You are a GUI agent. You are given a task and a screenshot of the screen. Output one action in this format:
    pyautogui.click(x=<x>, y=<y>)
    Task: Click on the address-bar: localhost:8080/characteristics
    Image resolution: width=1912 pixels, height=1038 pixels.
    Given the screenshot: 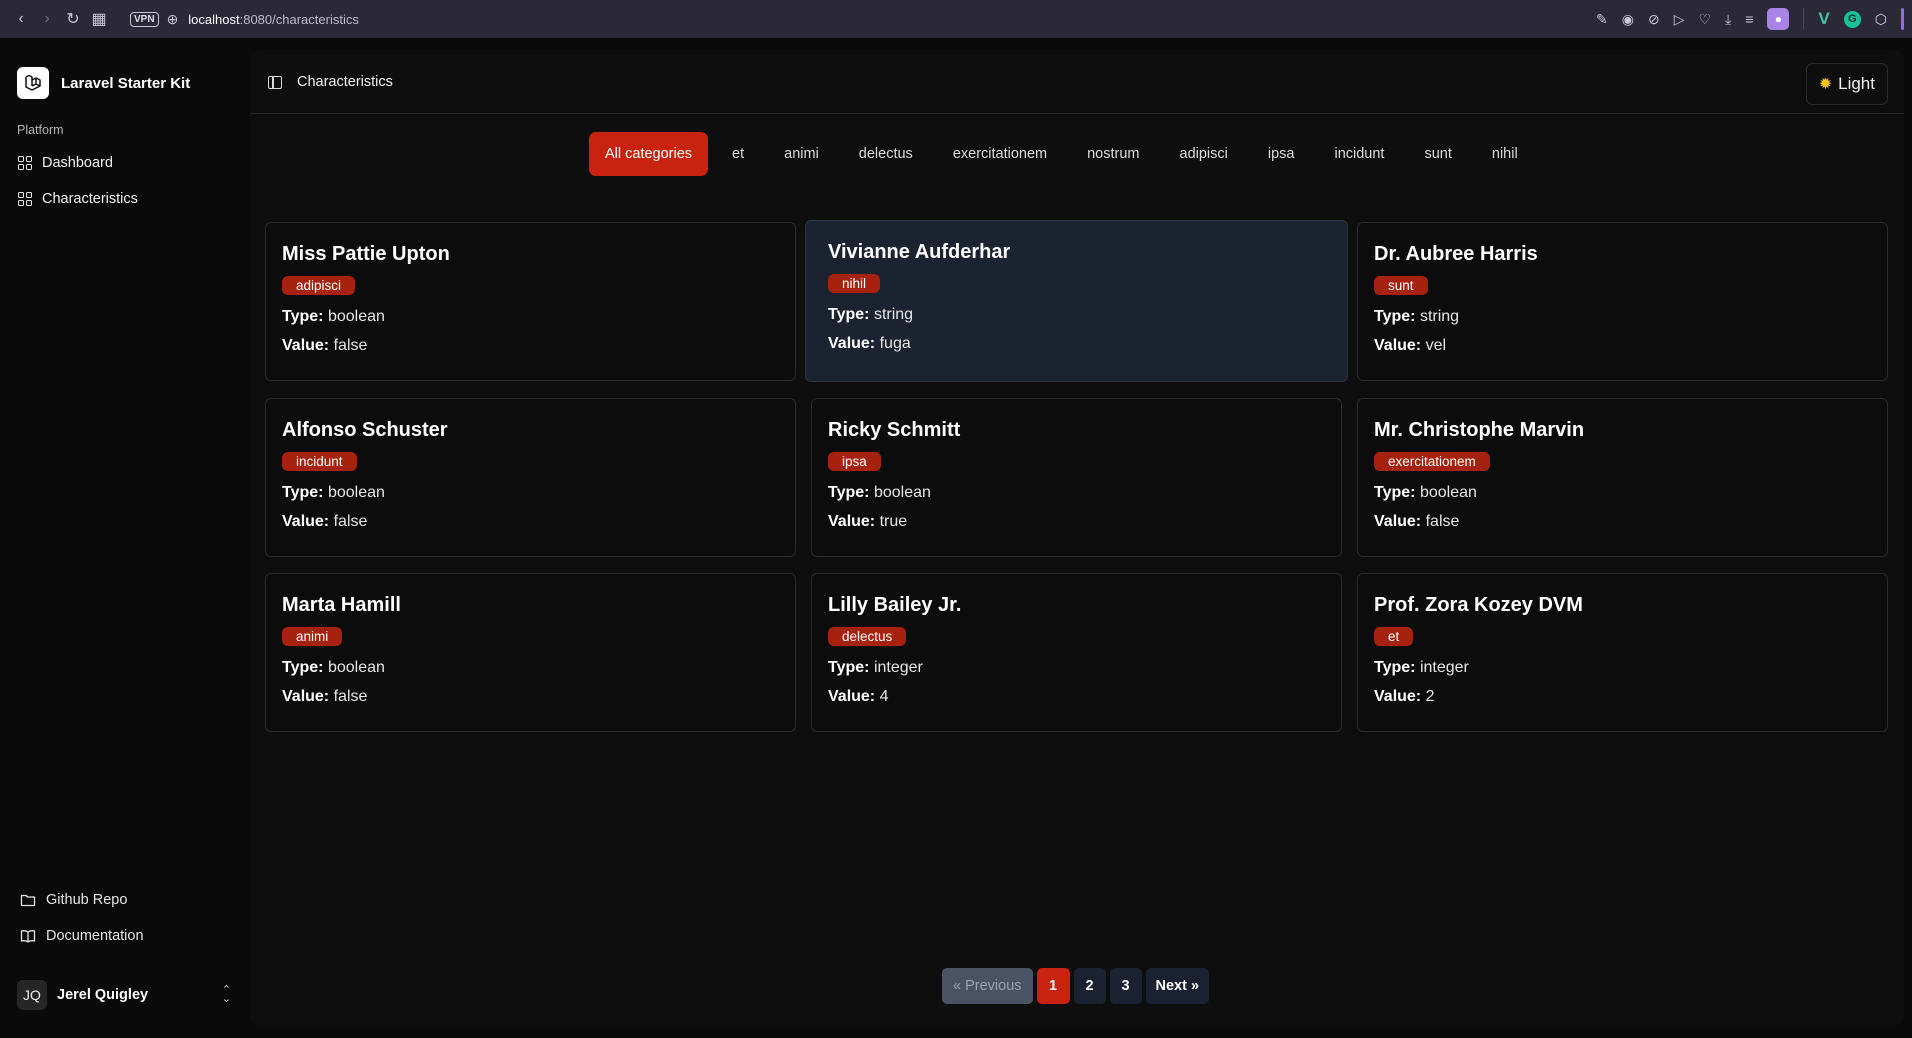 What is the action you would take?
    pyautogui.click(x=273, y=19)
    